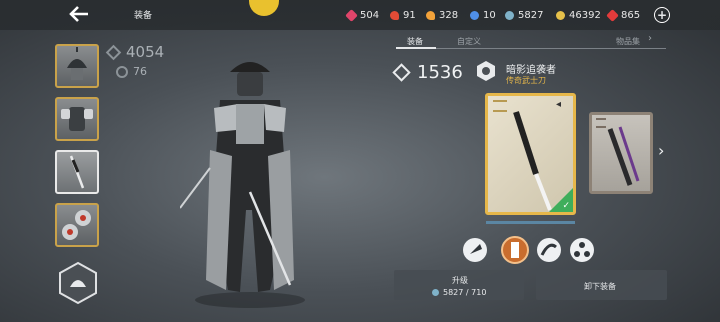 This screenshot has width=720, height=322. Describe the element at coordinates (143, 16) in the screenshot. I see `page-title: 装备` at that location.